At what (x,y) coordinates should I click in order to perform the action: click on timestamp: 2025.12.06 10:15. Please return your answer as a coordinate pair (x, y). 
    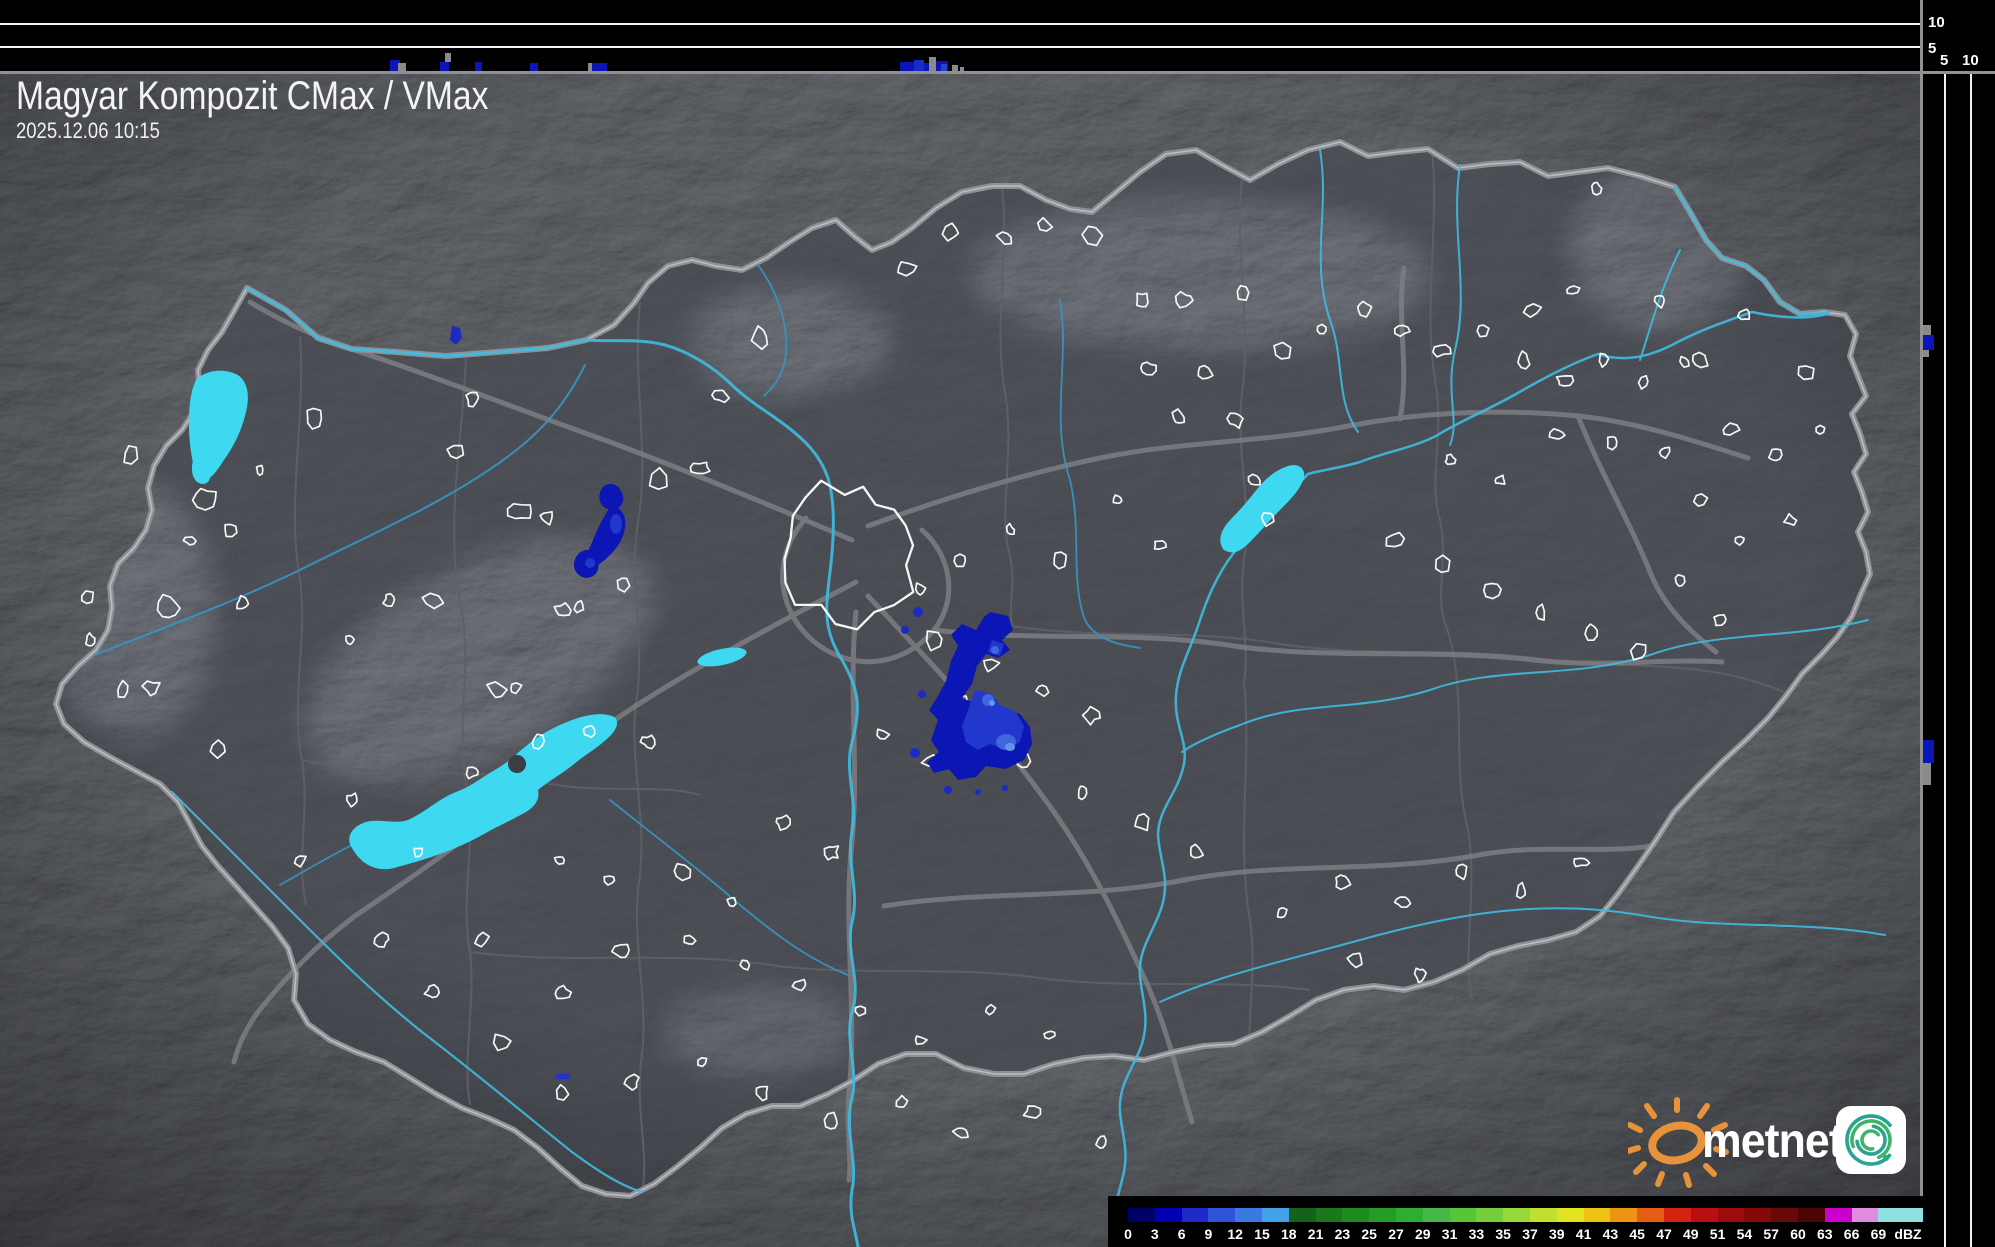
    Looking at the image, I should click on (88, 130).